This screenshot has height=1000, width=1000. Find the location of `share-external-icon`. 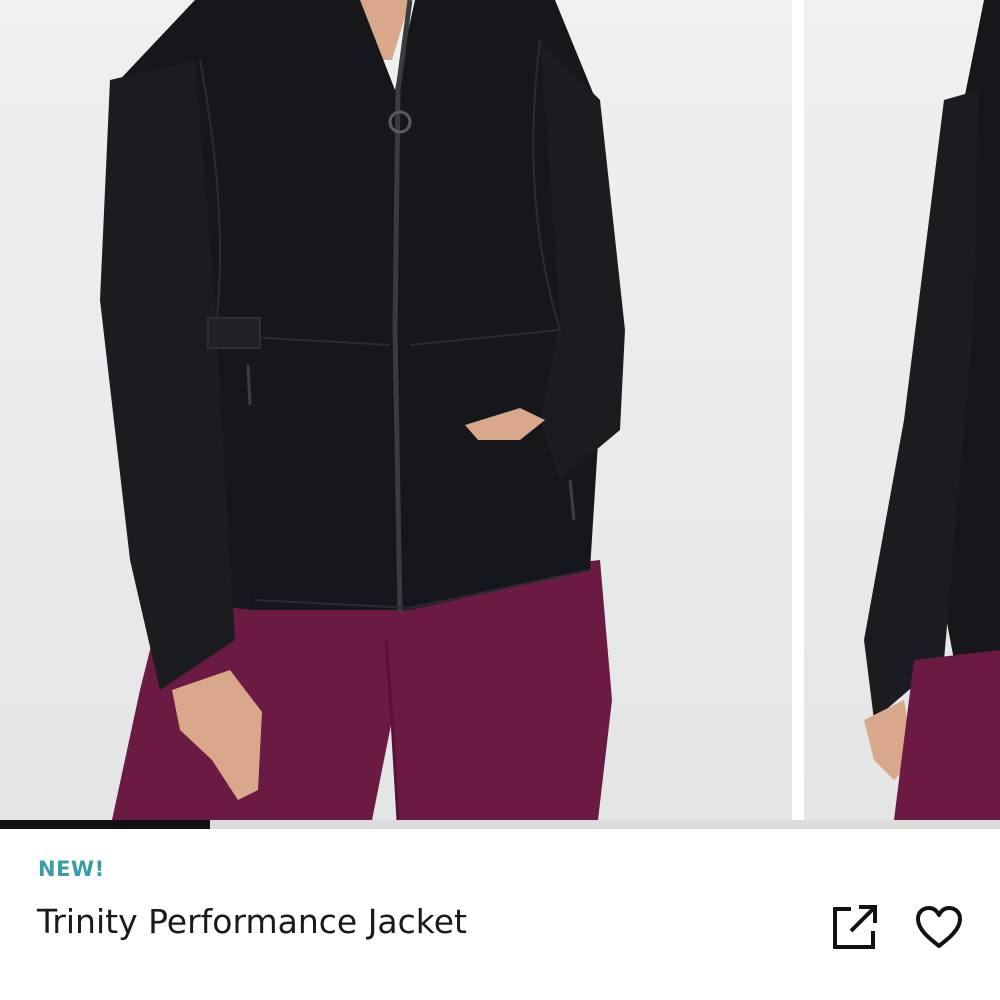

share-external-icon is located at coordinates (855, 927).